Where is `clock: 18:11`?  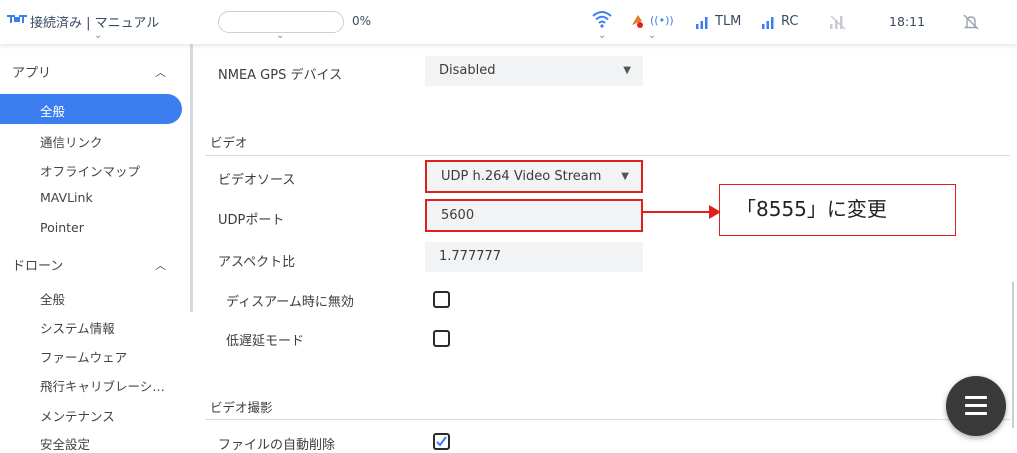
clock: 18:11 is located at coordinates (907, 21).